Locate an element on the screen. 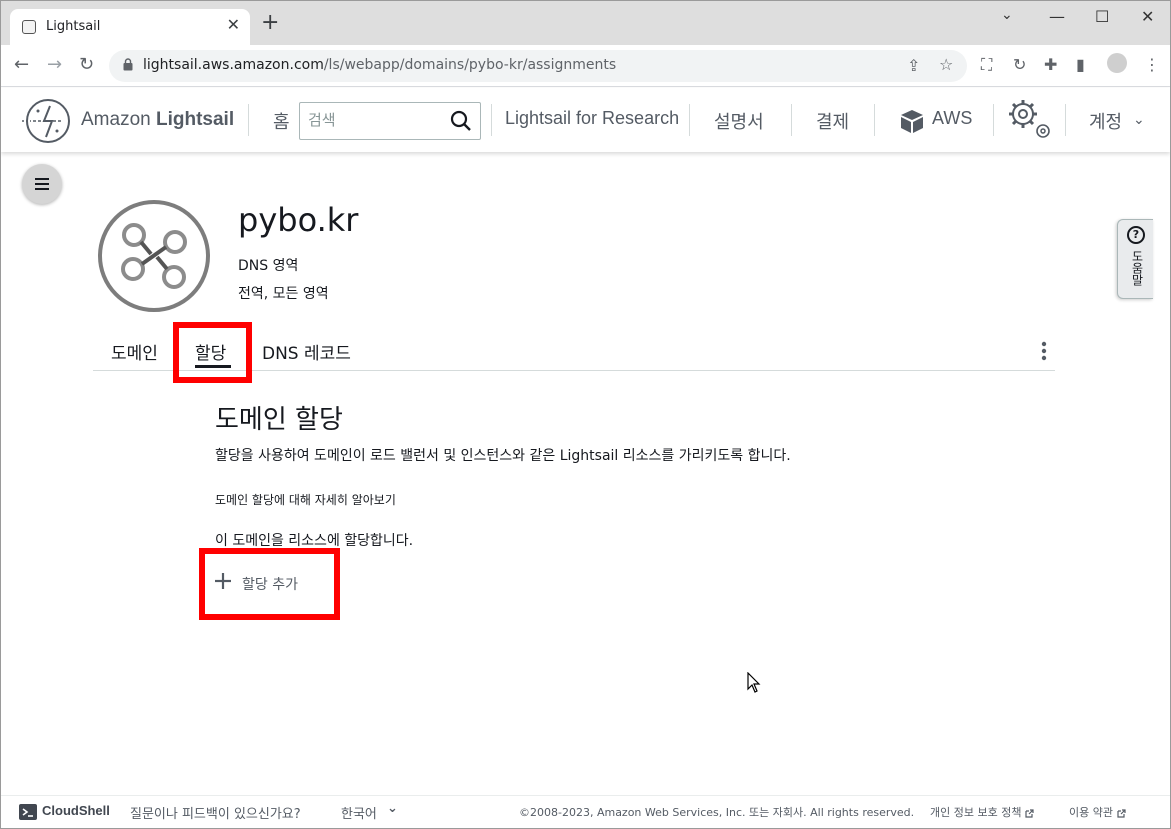 Image resolution: width=1171 pixels, height=829 pixels. highlight-box-add-button is located at coordinates (269, 584).